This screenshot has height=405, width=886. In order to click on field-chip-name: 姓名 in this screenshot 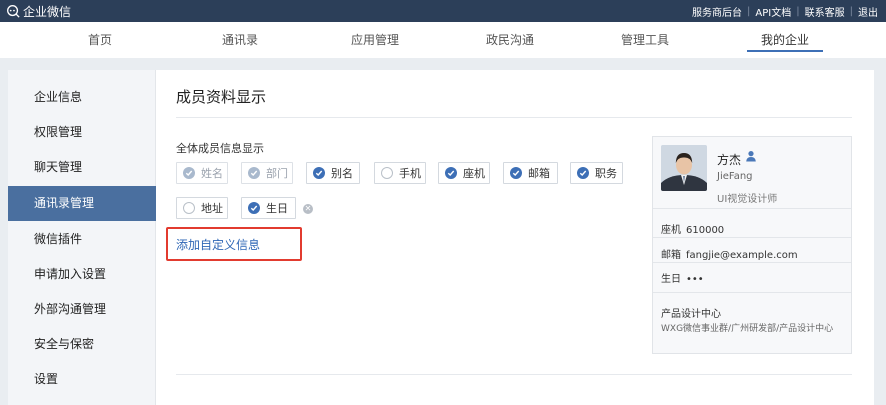, I will do `click(202, 173)`.